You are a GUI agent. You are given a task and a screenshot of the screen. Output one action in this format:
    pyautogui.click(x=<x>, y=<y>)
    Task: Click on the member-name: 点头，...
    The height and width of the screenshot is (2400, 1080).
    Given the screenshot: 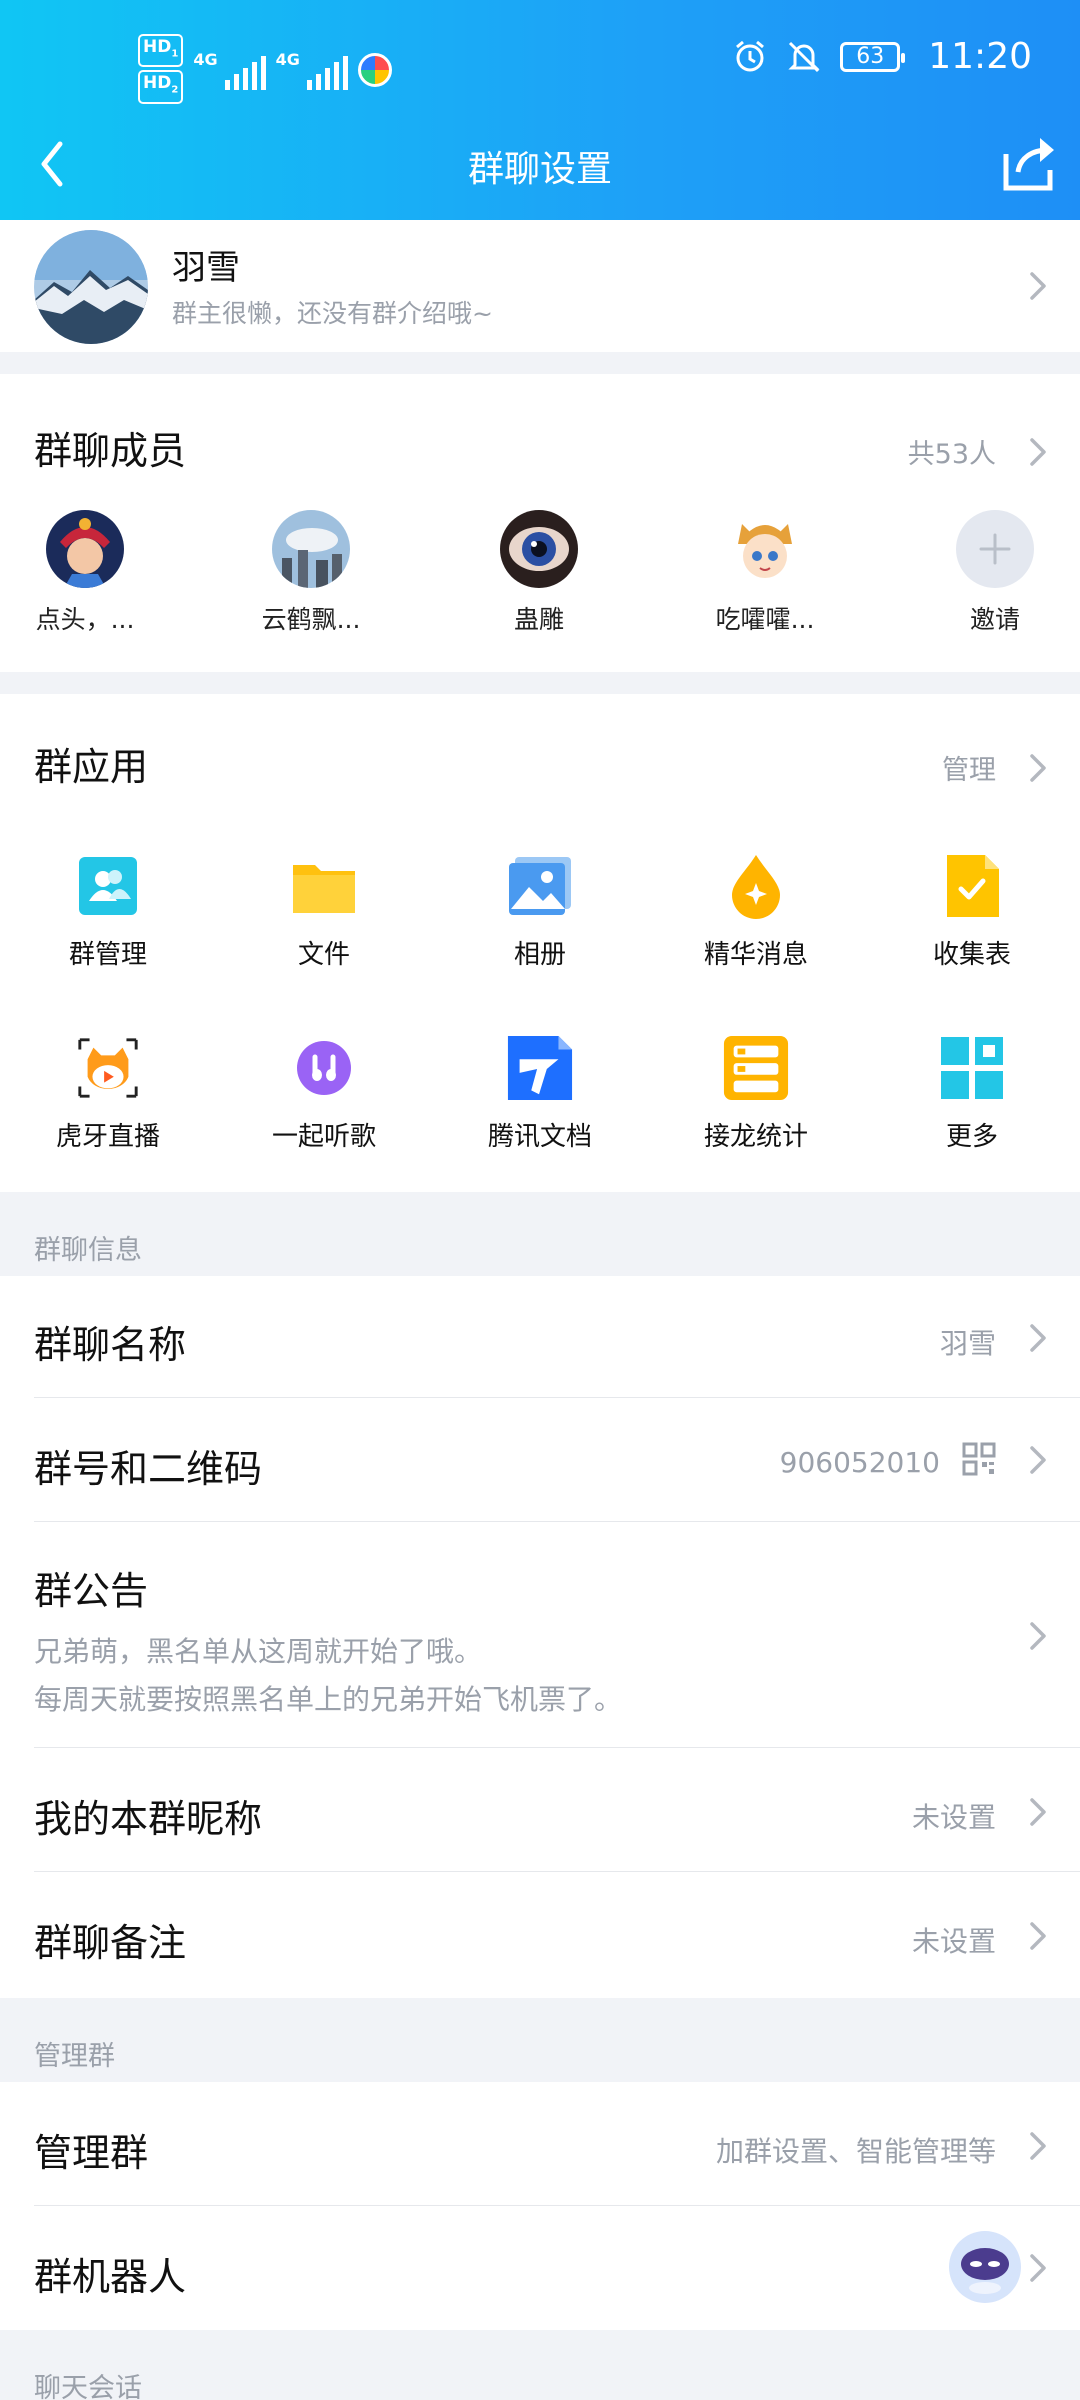 What is the action you would take?
    pyautogui.click(x=85, y=619)
    